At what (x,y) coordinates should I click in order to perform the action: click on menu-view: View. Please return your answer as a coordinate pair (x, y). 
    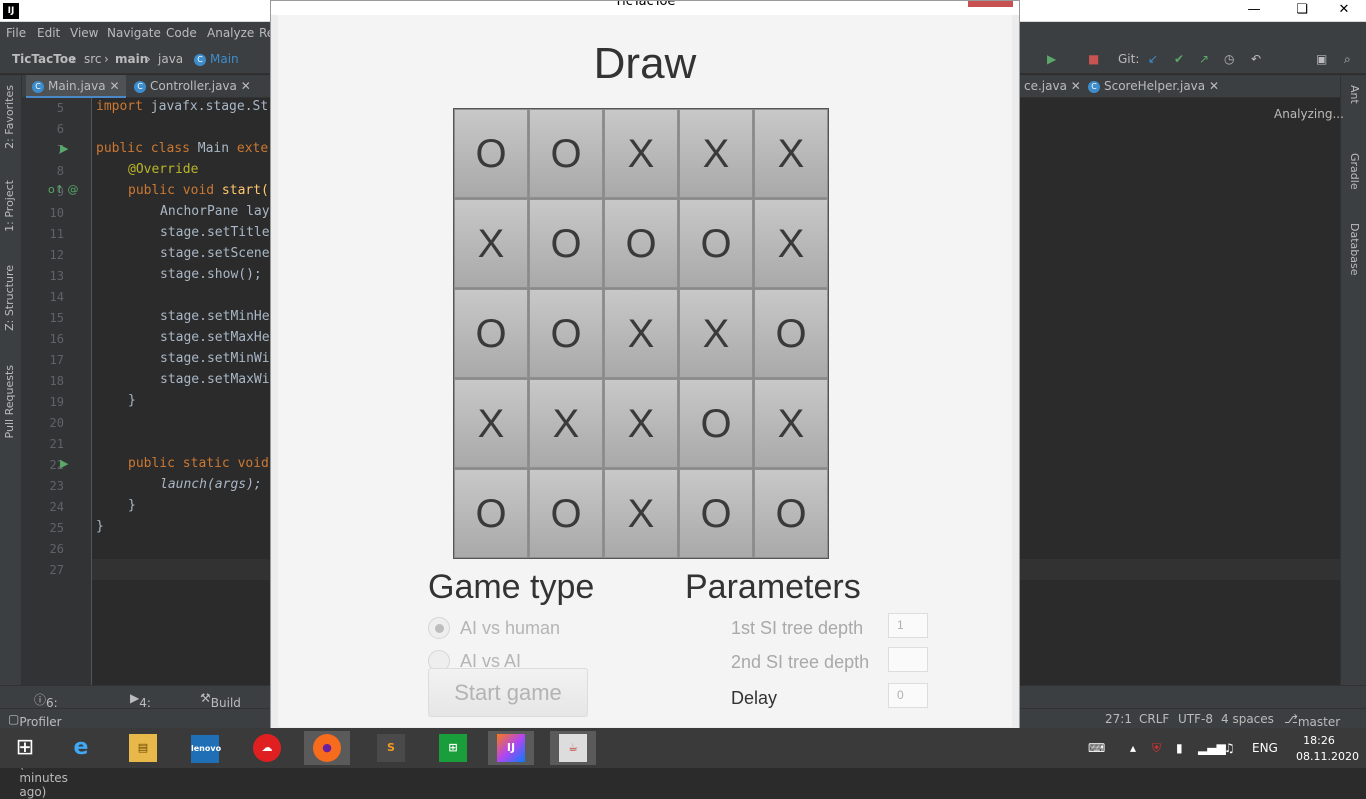
    Looking at the image, I should click on (84, 33).